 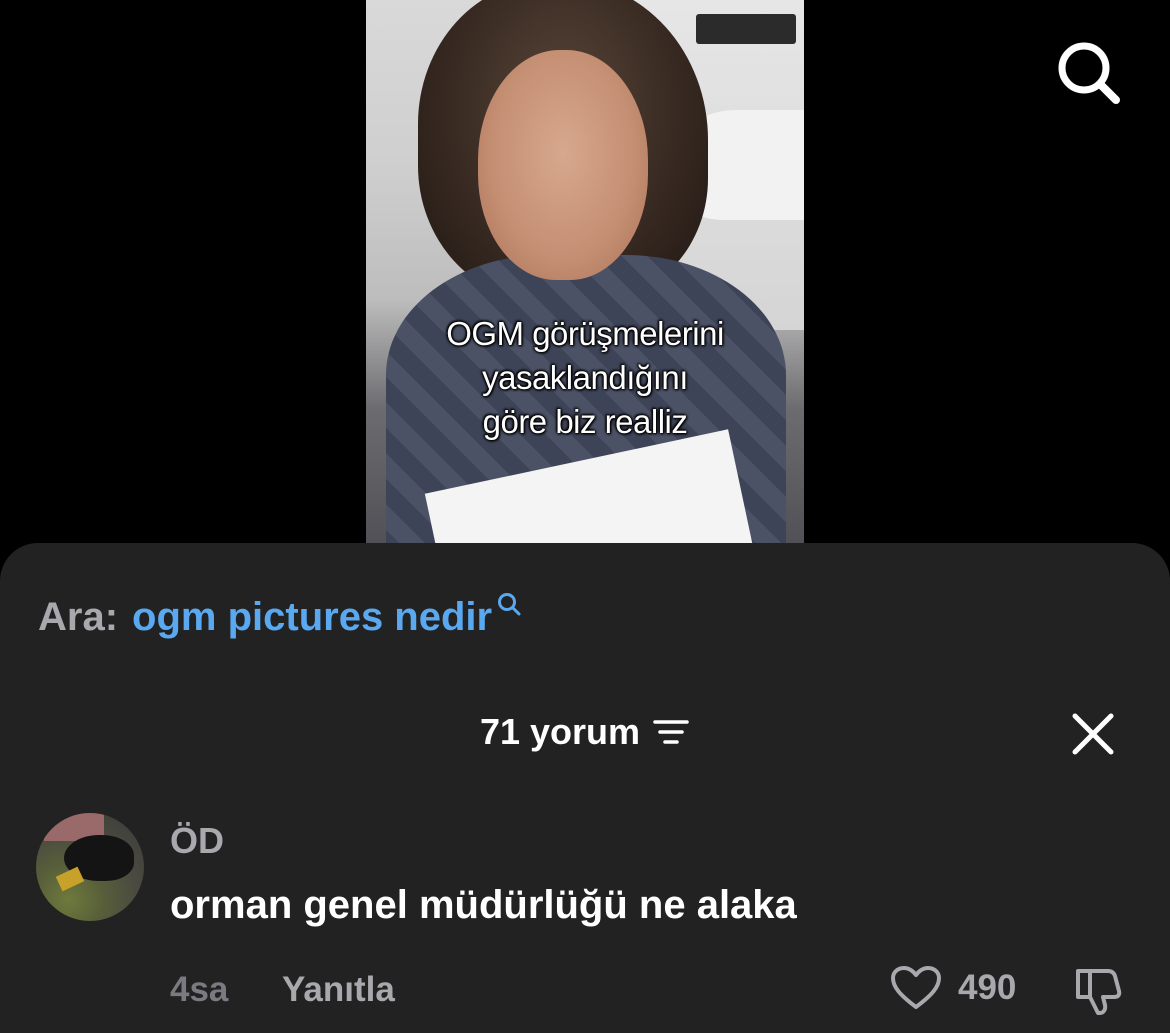 I want to click on search-suggestion: Ara: ogm pictures nedir, so click(x=280, y=617).